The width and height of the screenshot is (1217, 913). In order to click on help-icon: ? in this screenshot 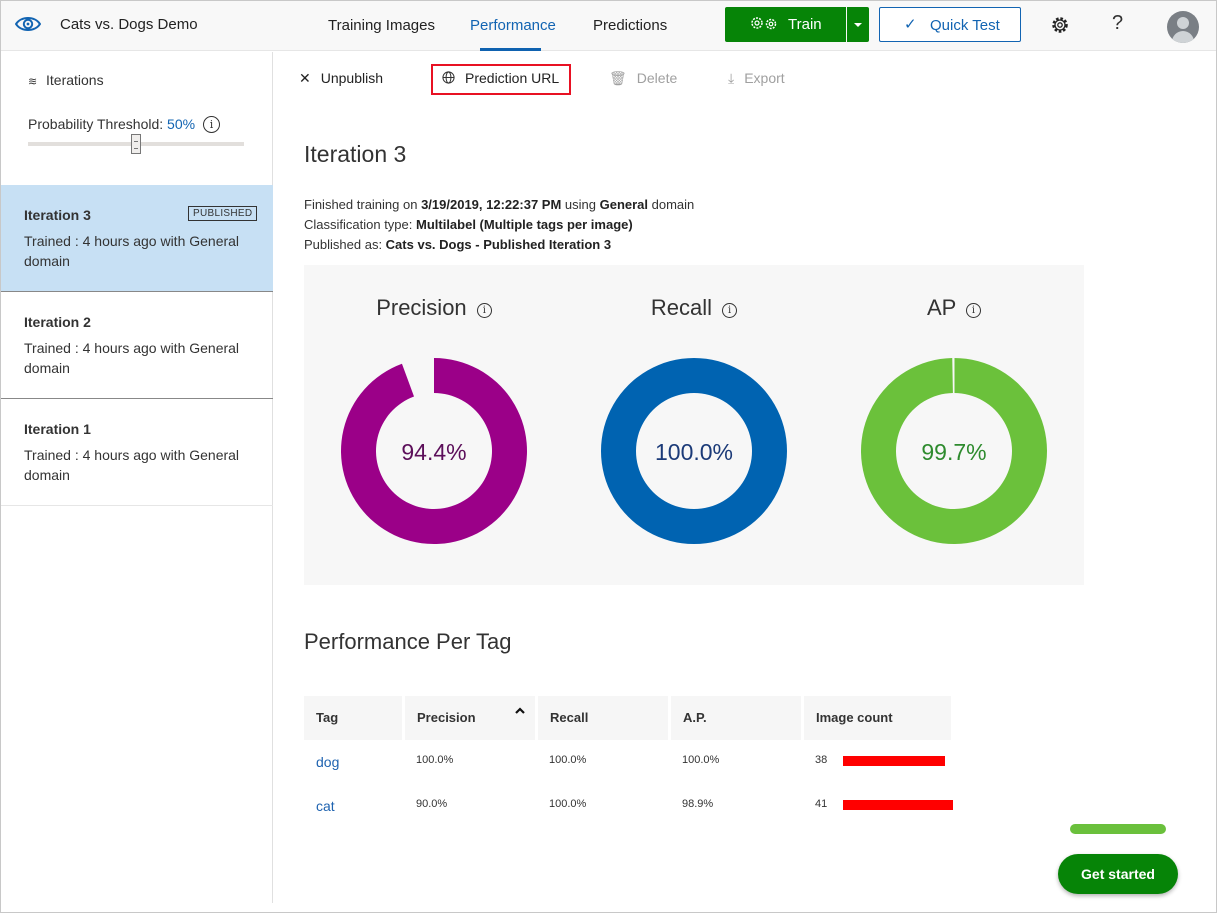, I will do `click(1117, 23)`.